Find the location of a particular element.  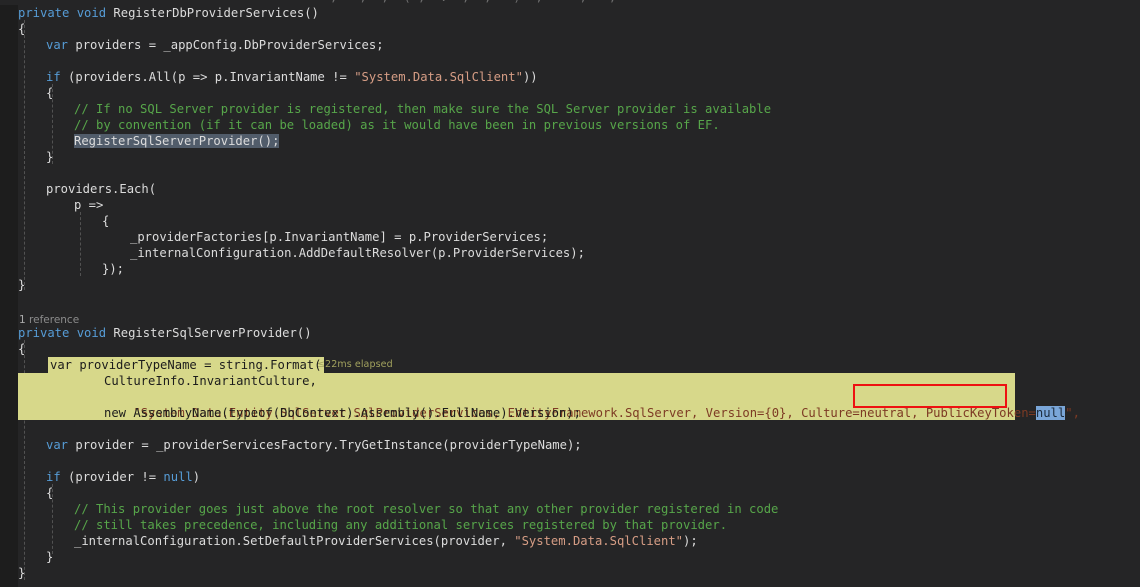

top-partial-line: ; - , ; ( ; . ; , ) , - , ; is located at coordinates (570, 2).